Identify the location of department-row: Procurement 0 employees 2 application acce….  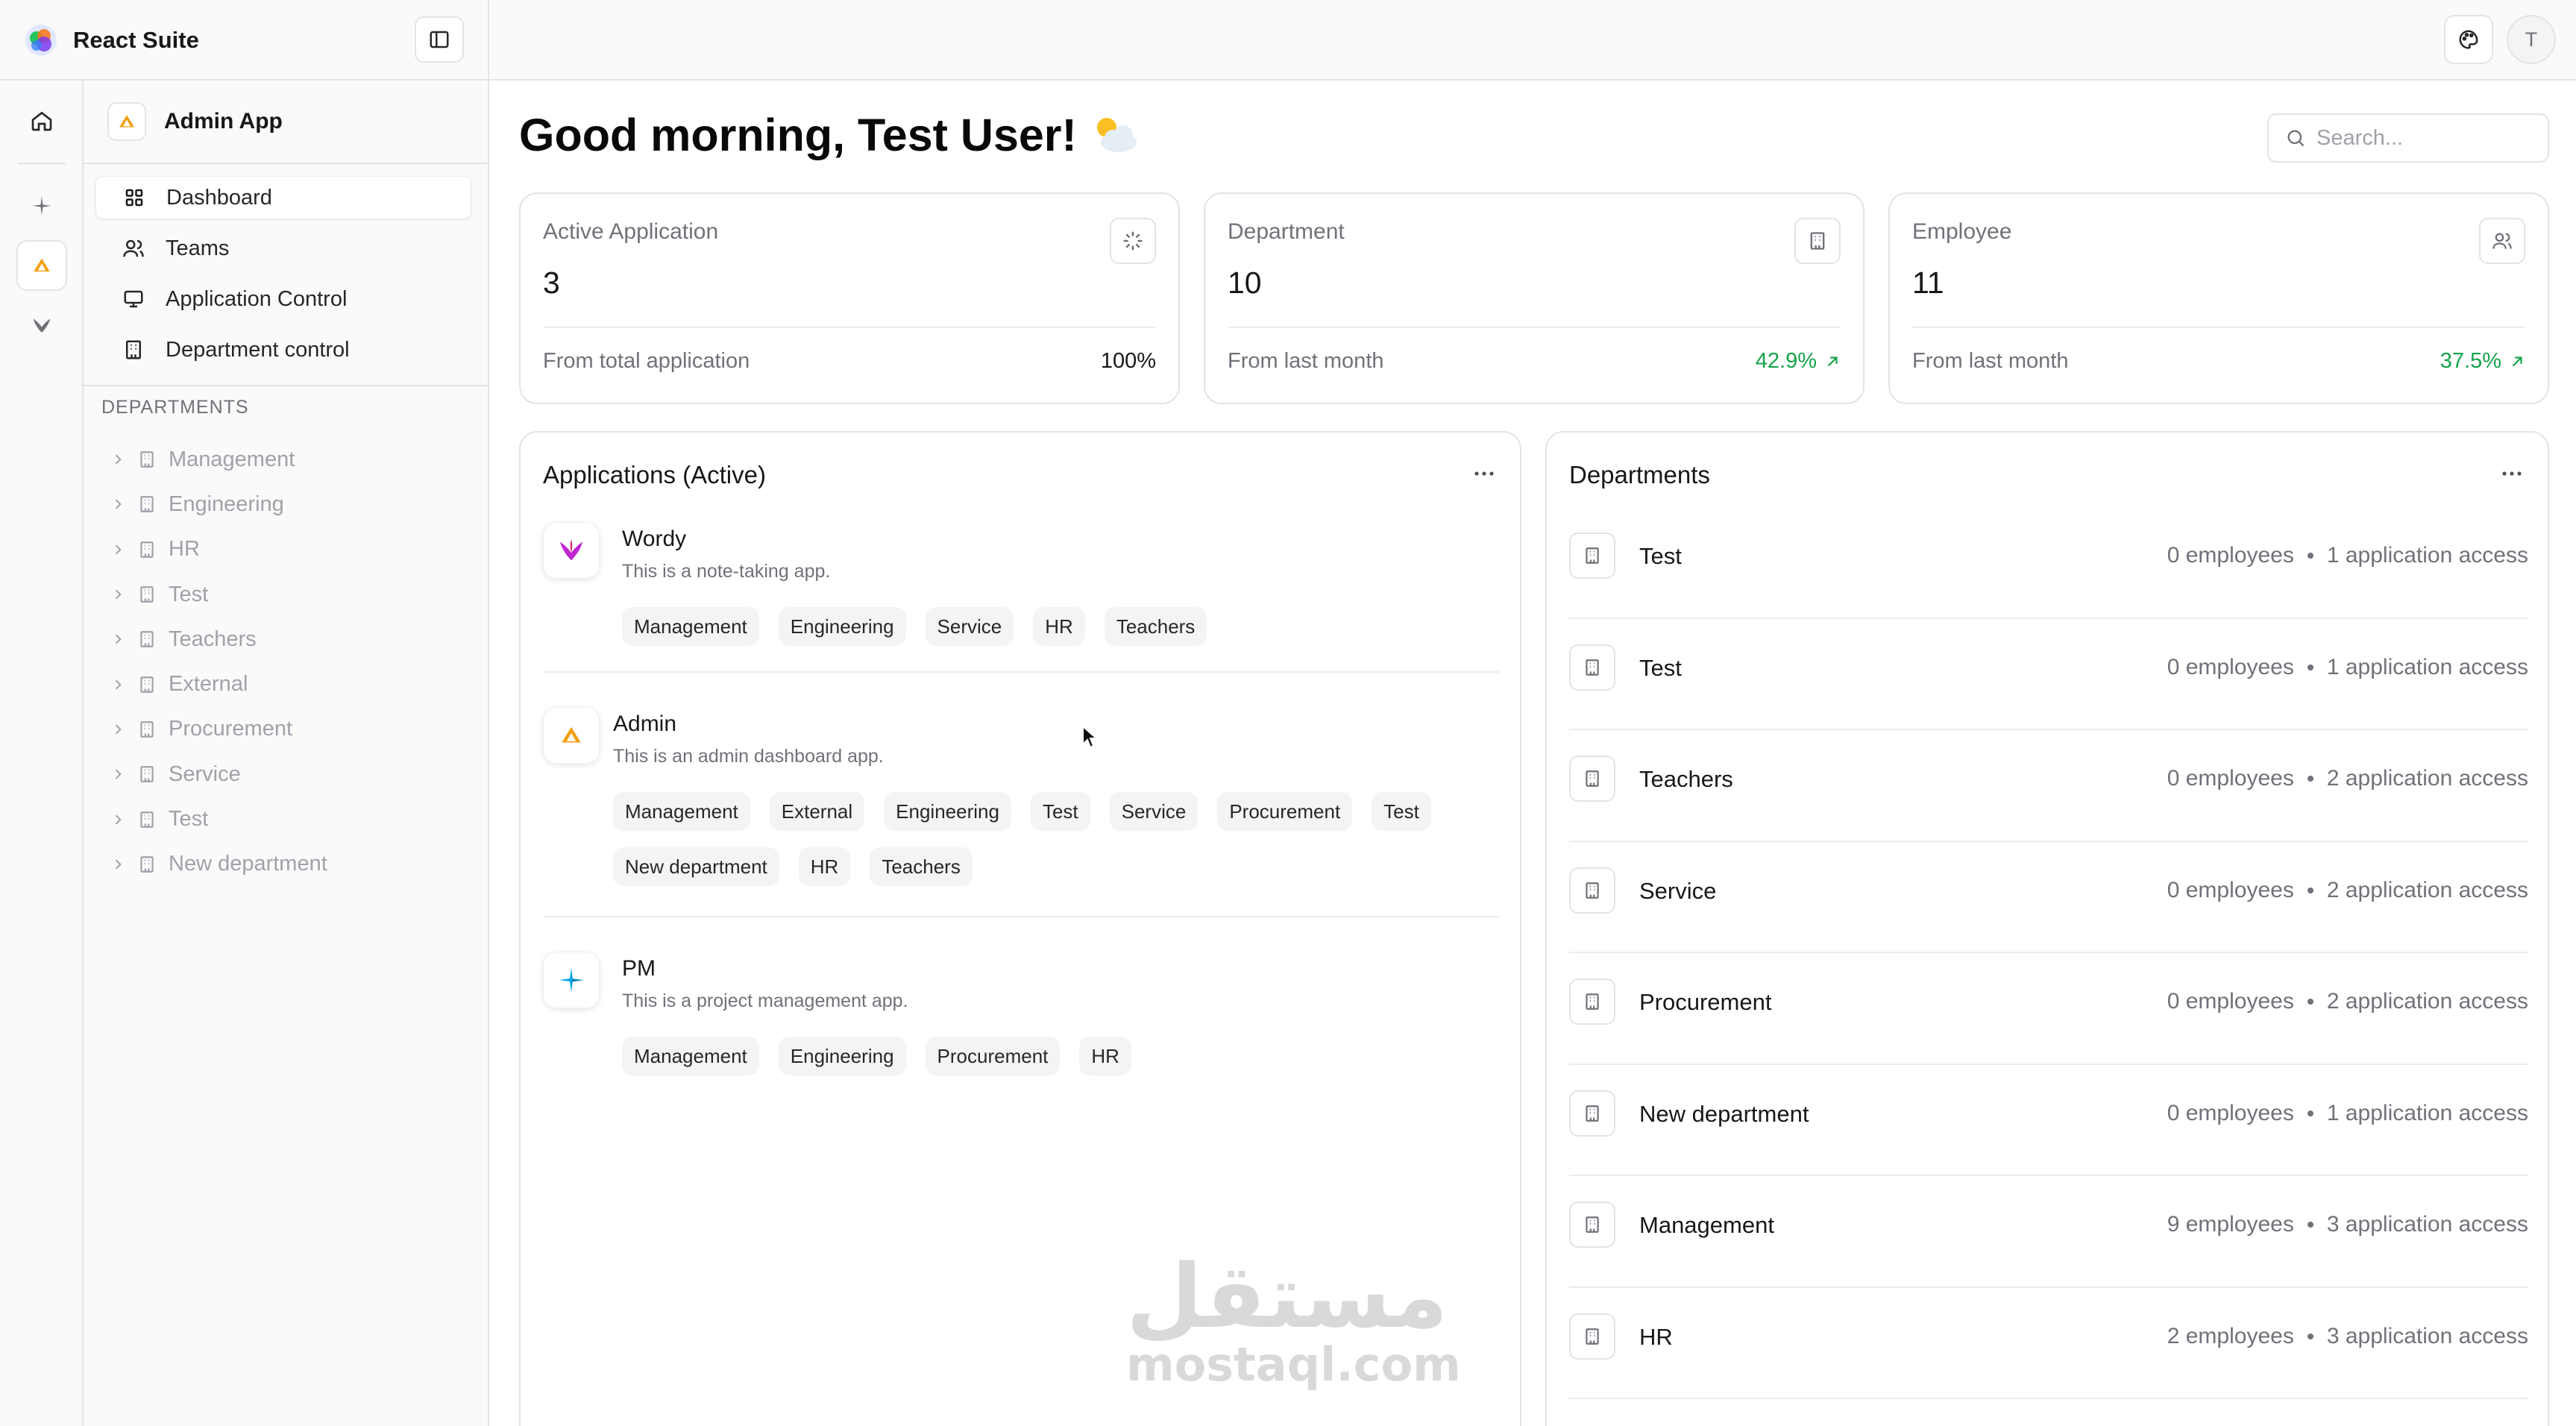
(2049, 1009).